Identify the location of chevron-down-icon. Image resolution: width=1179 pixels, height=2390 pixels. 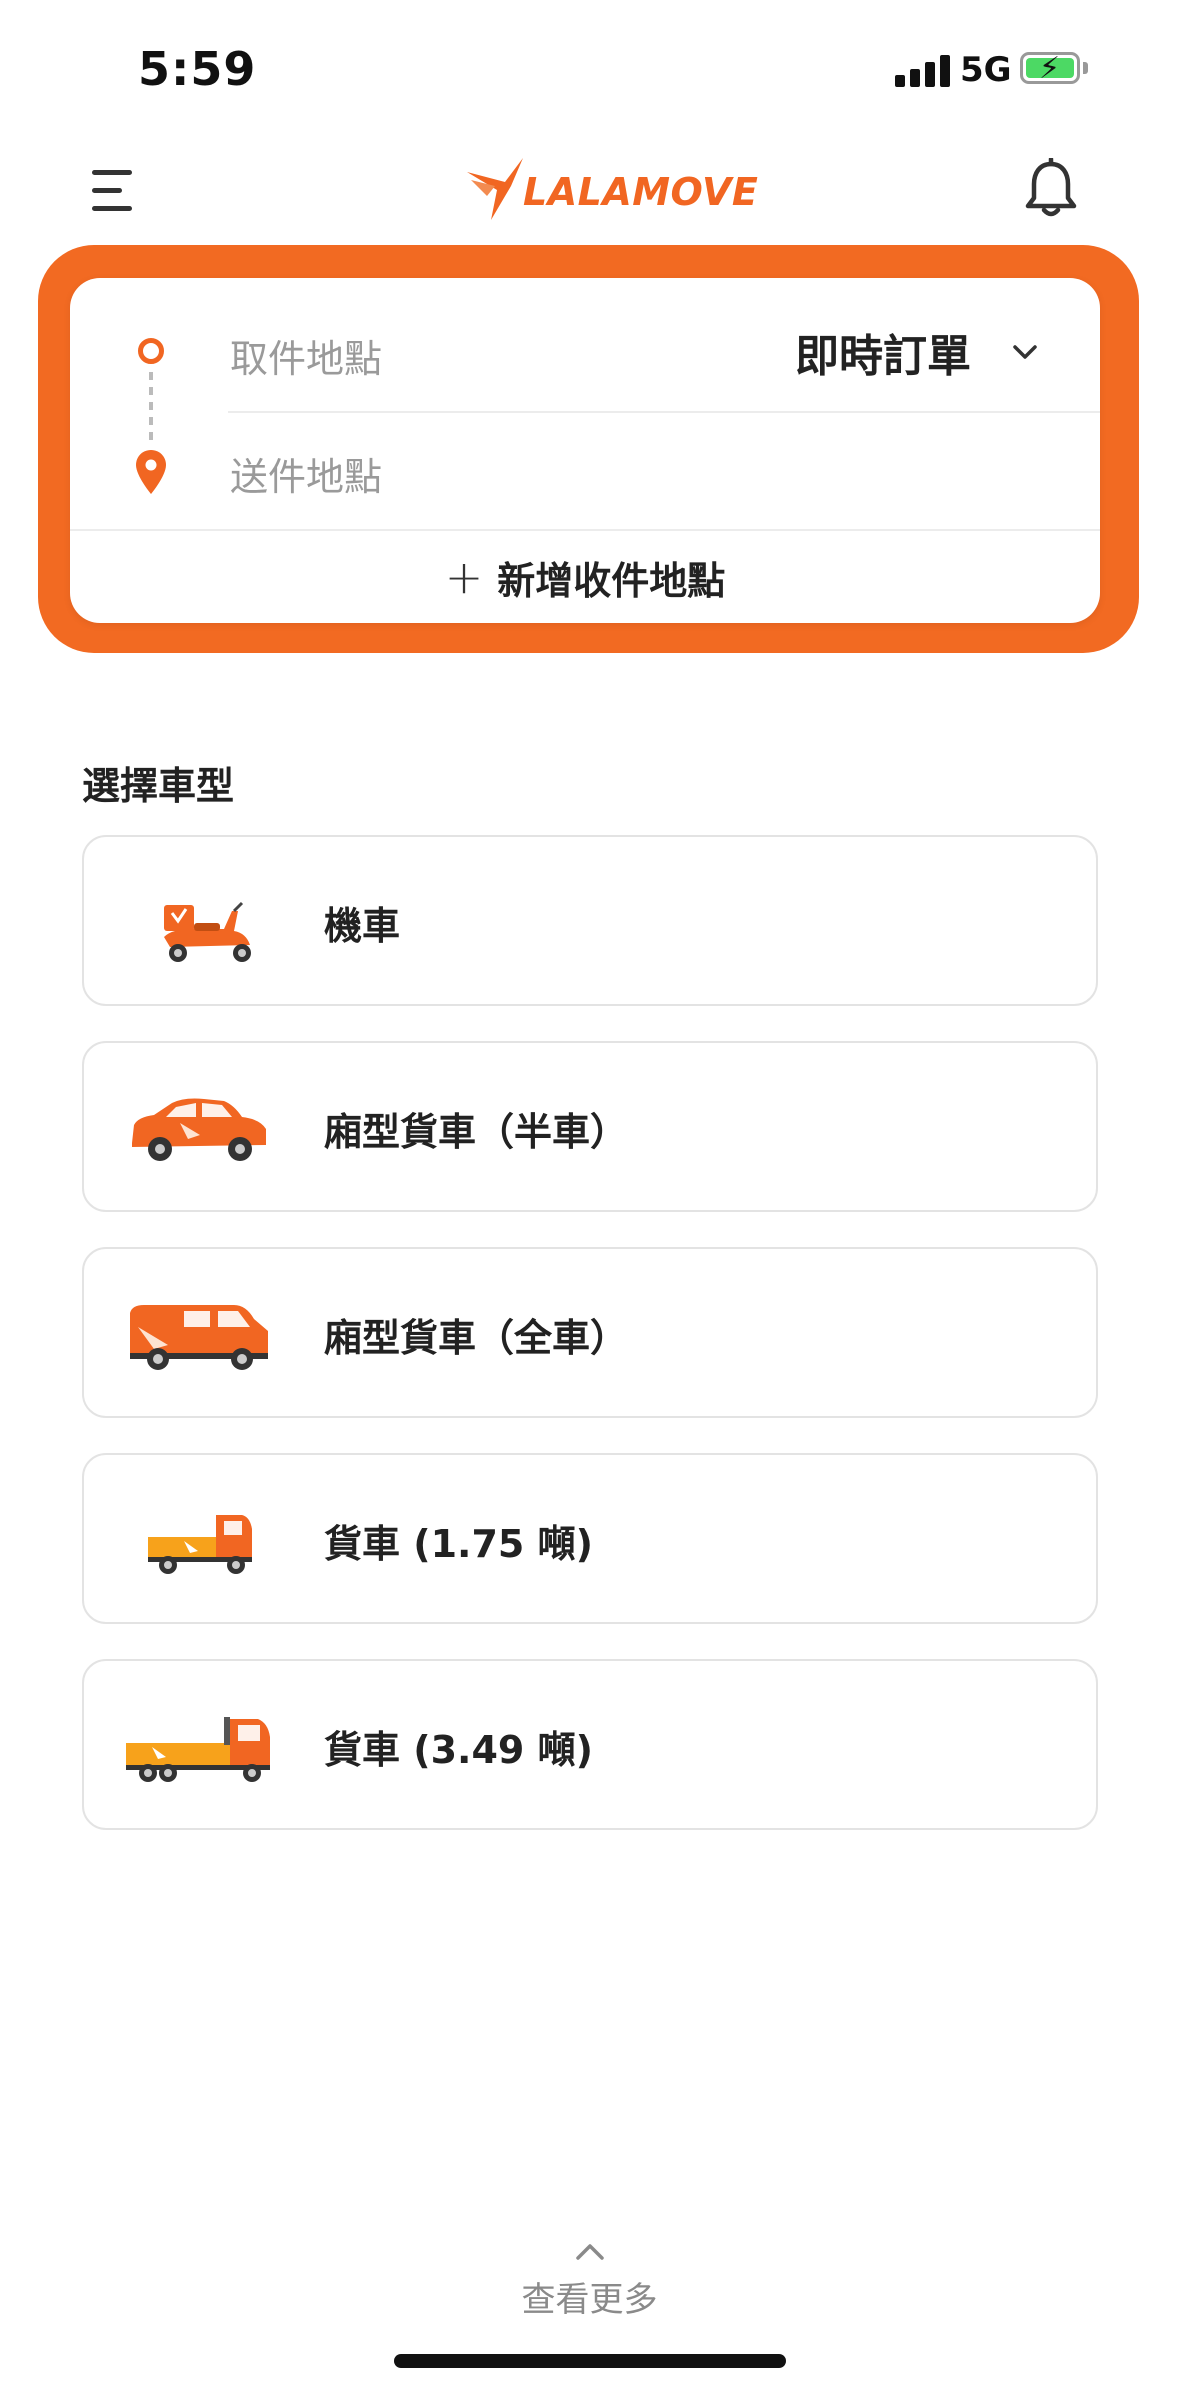
(1025, 352).